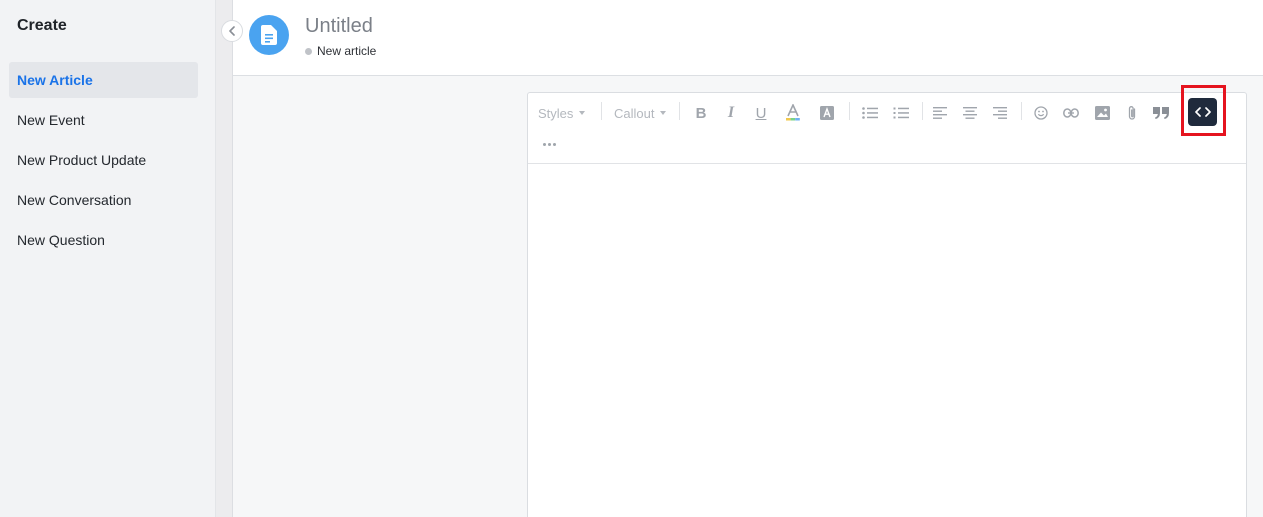 The image size is (1263, 517). I want to click on sidebar-title: Create, so click(42, 25).